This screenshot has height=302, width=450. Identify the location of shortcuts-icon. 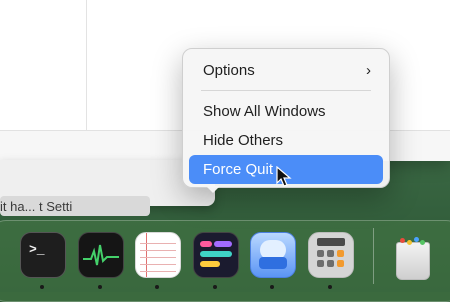
(216, 255).